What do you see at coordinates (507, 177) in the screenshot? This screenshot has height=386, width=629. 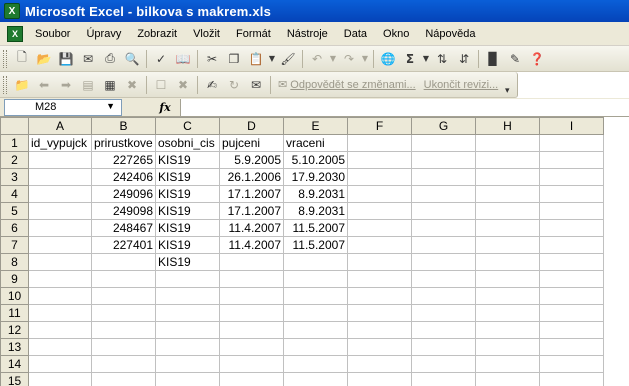 I see `cell-h3` at bounding box center [507, 177].